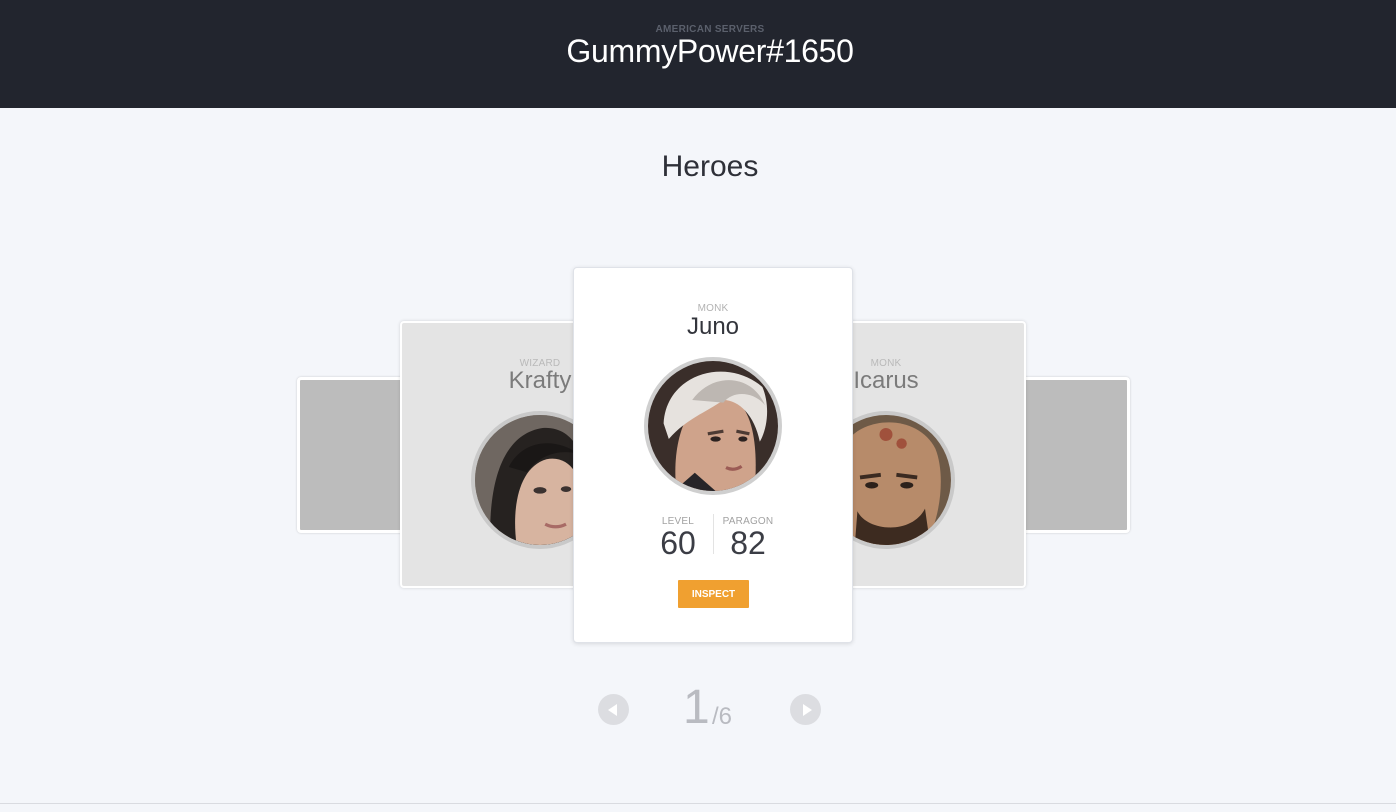  I want to click on hero-portrait, so click(713, 426).